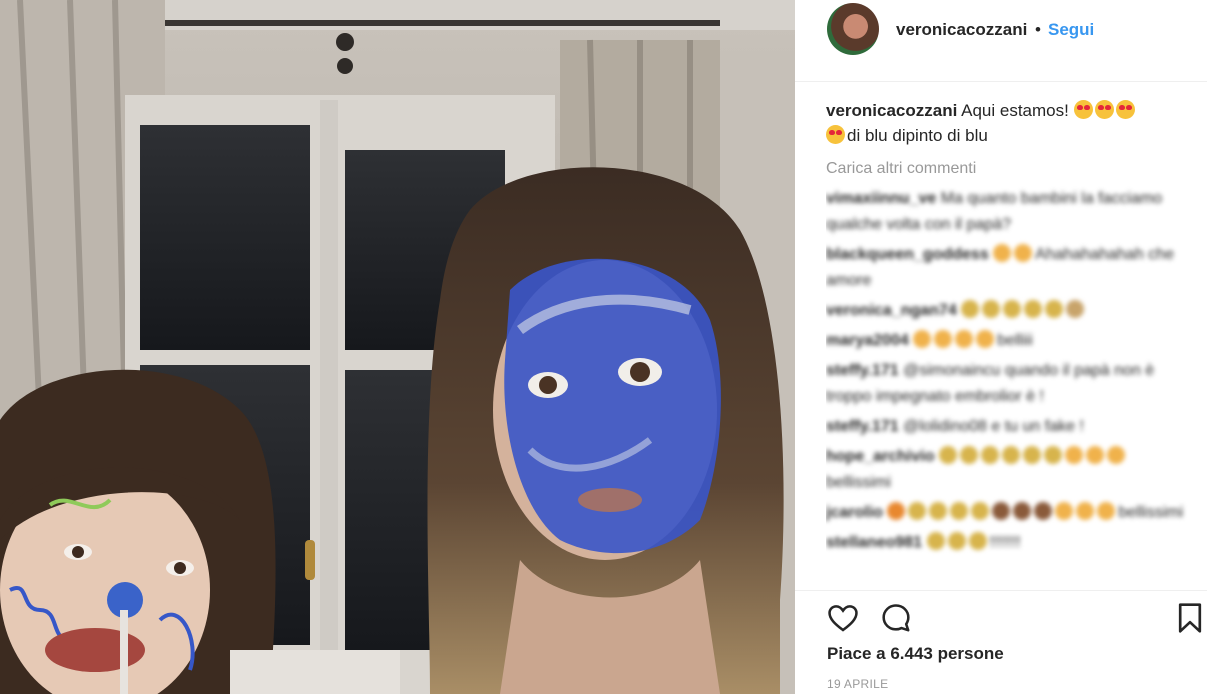 This screenshot has height=694, width=1217. Describe the element at coordinates (854, 512) in the screenshot. I see `comment-username: jcarolio` at that location.